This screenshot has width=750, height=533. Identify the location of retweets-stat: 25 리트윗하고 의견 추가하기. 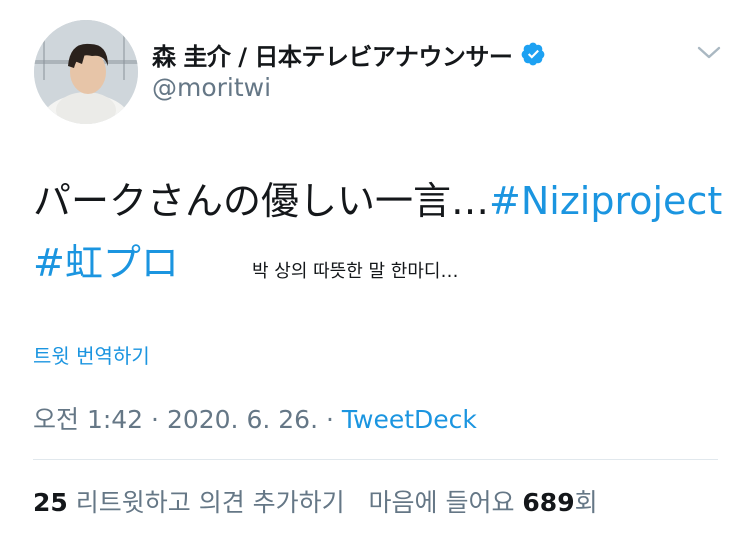
(189, 502).